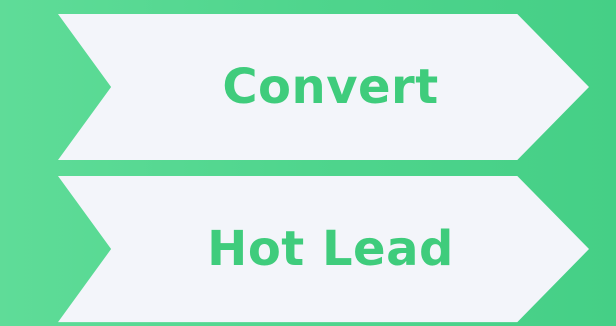  Describe the element at coordinates (330, 87) in the screenshot. I see `stage-convert-label: Convert` at that location.